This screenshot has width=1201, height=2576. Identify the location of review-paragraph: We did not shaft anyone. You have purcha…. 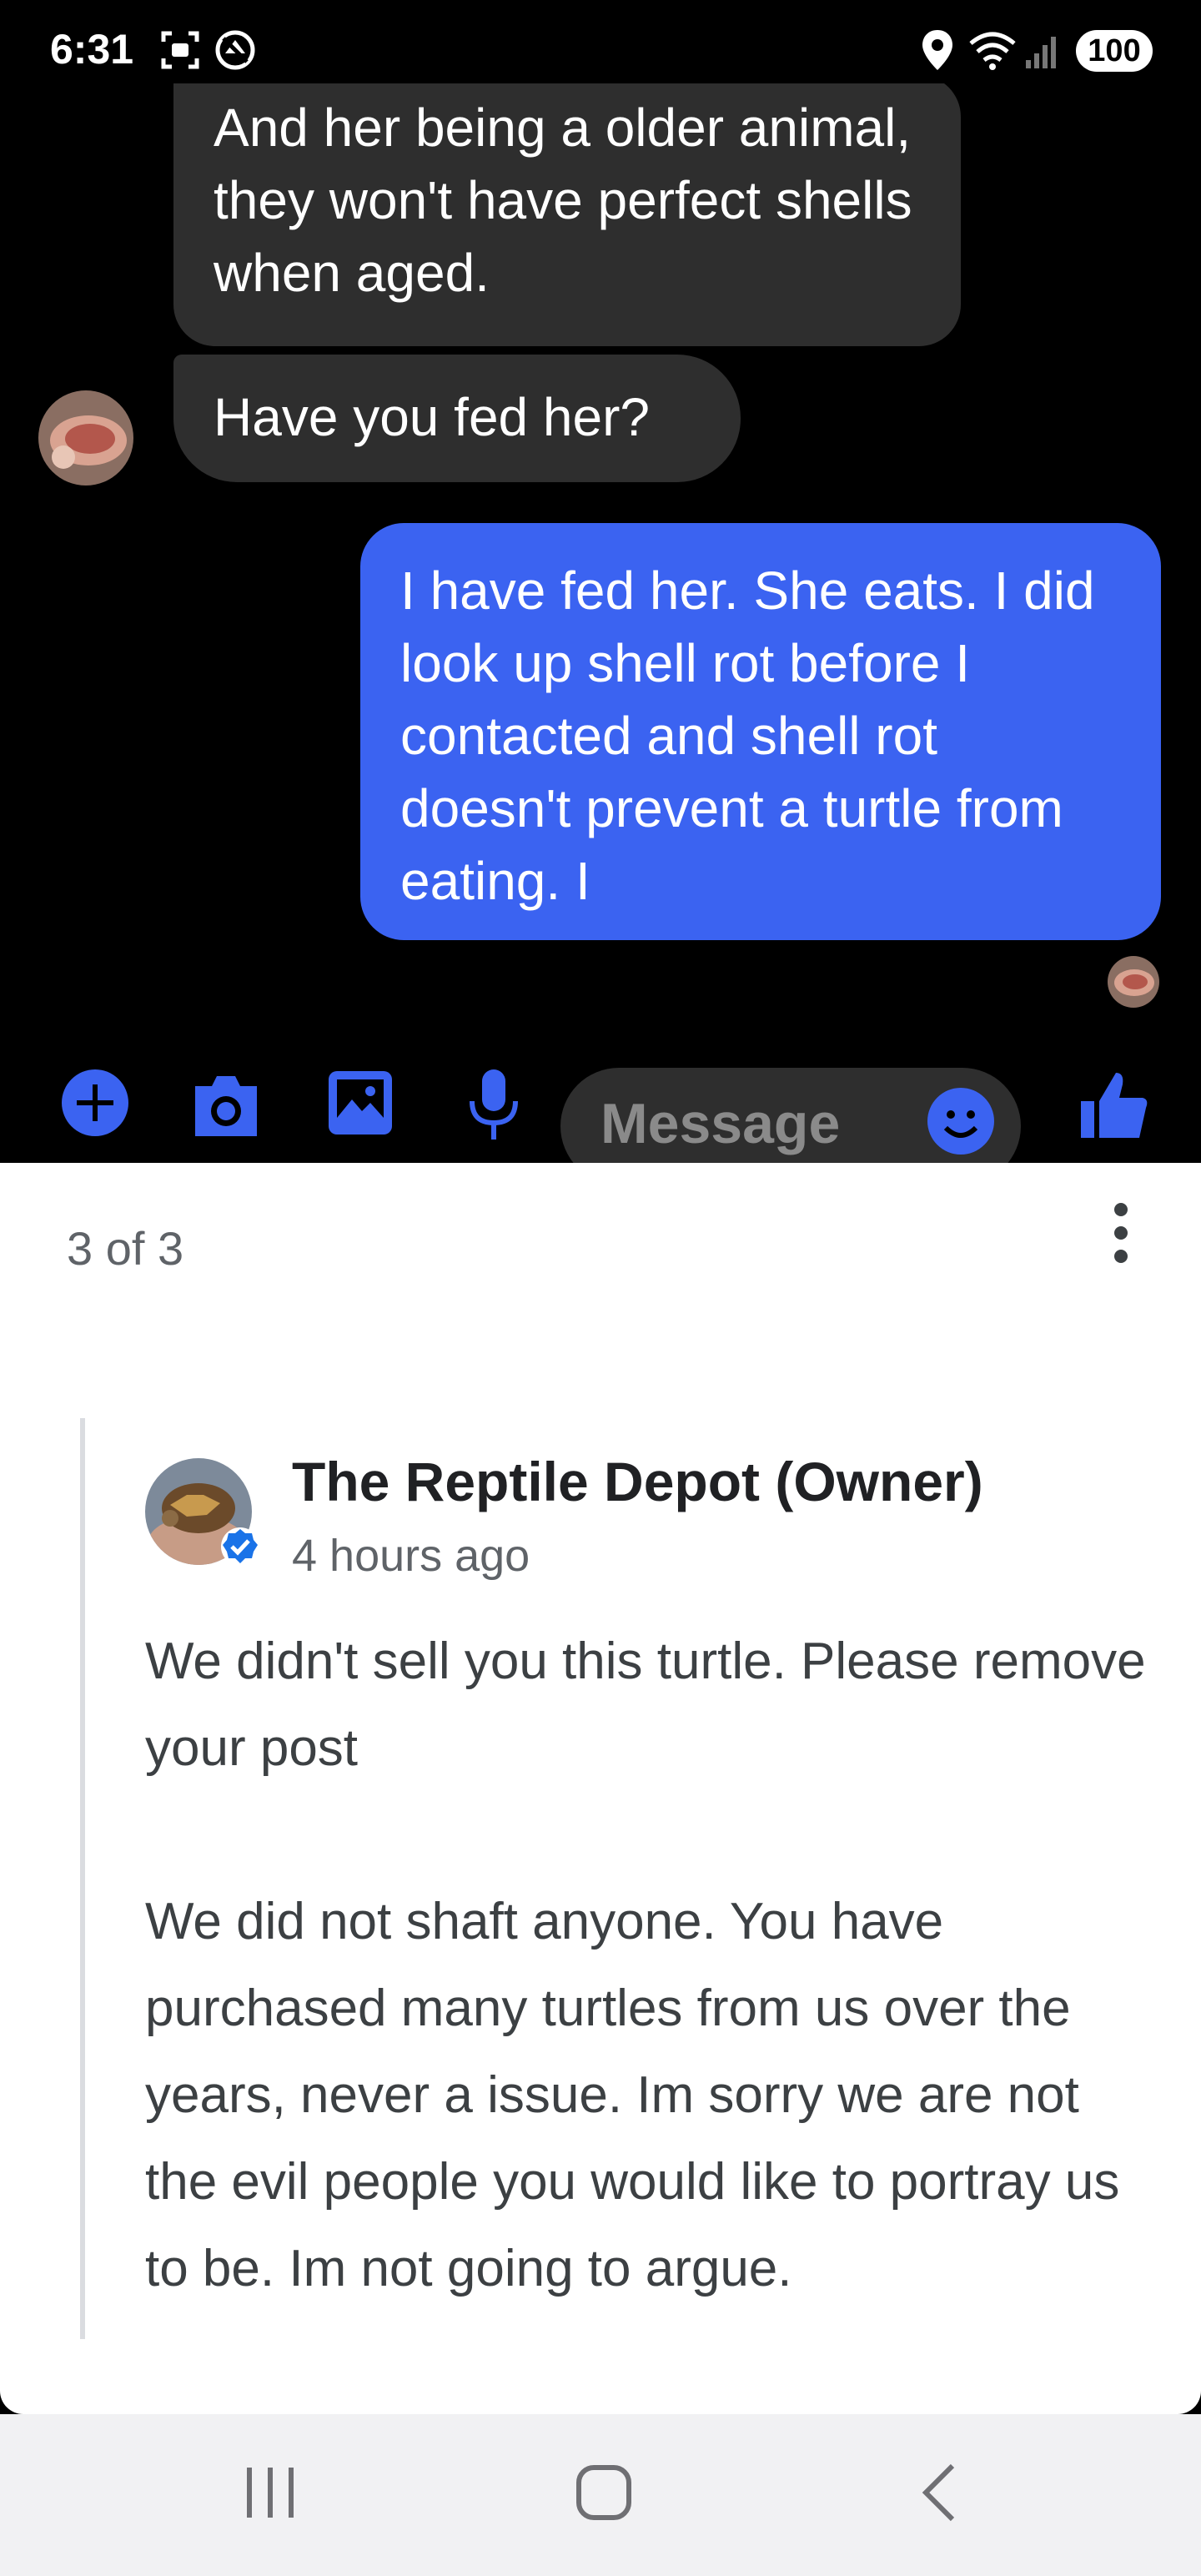
(633, 2095).